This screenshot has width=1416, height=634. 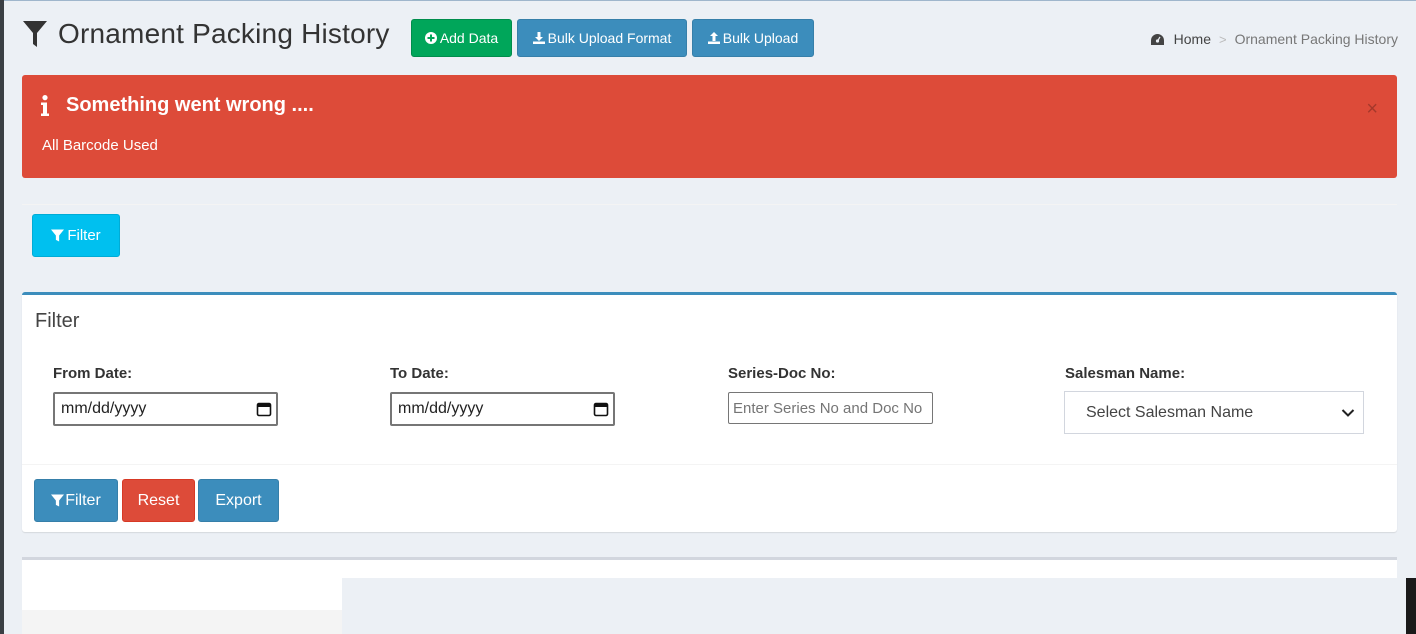 I want to click on page-title: Ornament Packing History, so click(x=224, y=33).